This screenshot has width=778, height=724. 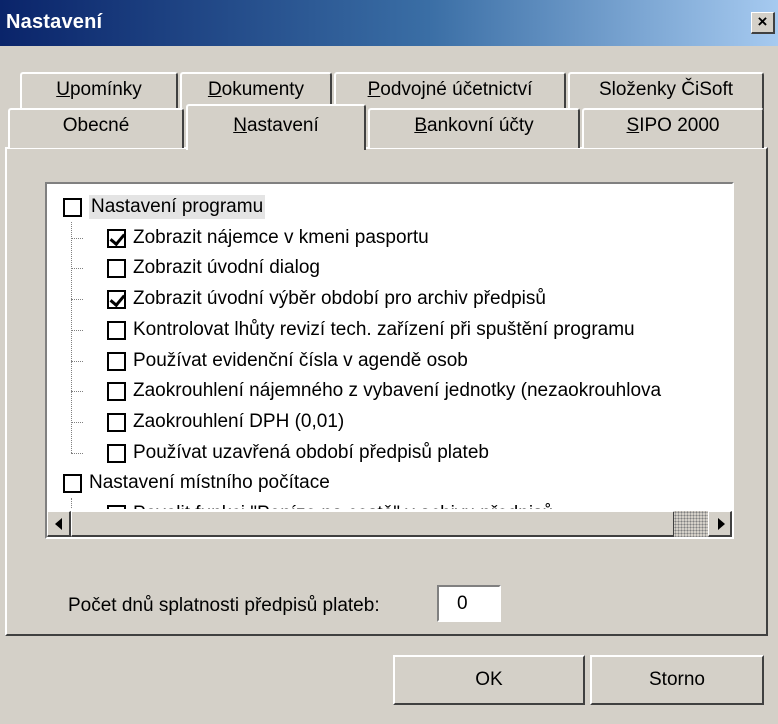 I want to click on tree-item-label: Používat uzavřená období předpisů plateb, so click(x=311, y=452).